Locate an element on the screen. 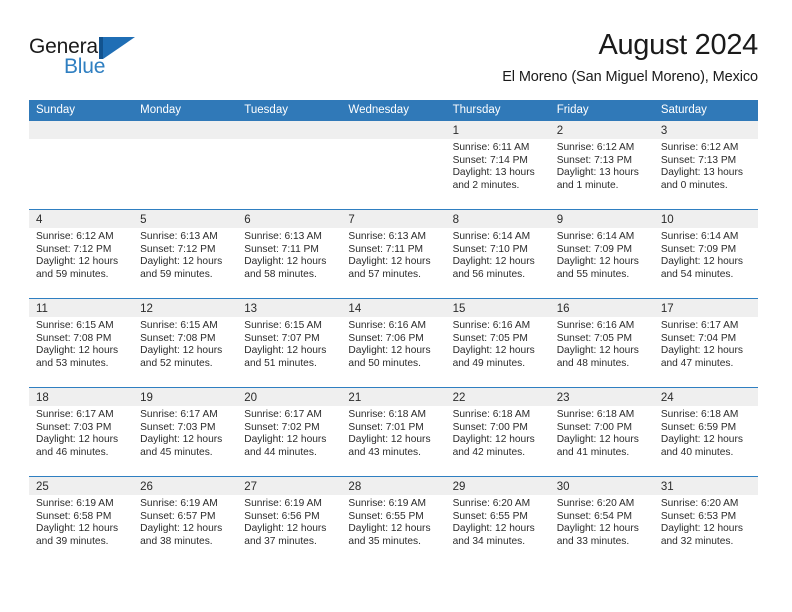  day-number-label: 10 is located at coordinates (667, 220).